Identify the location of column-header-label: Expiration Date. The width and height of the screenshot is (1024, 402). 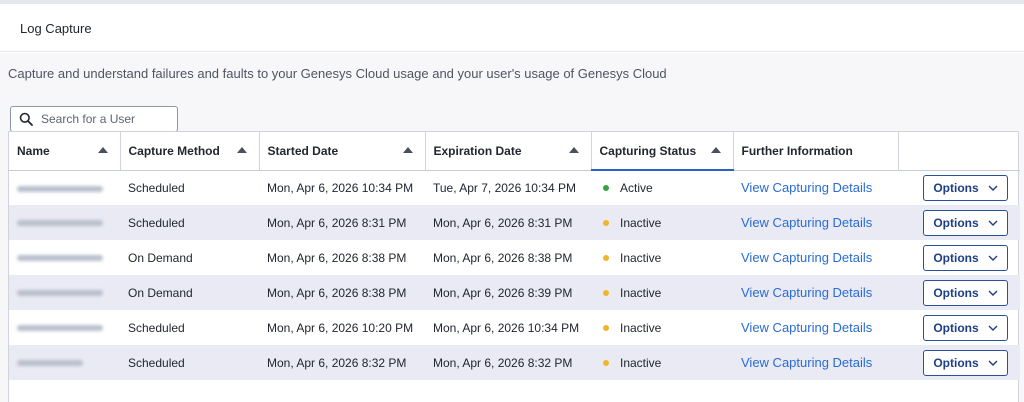
(477, 150).